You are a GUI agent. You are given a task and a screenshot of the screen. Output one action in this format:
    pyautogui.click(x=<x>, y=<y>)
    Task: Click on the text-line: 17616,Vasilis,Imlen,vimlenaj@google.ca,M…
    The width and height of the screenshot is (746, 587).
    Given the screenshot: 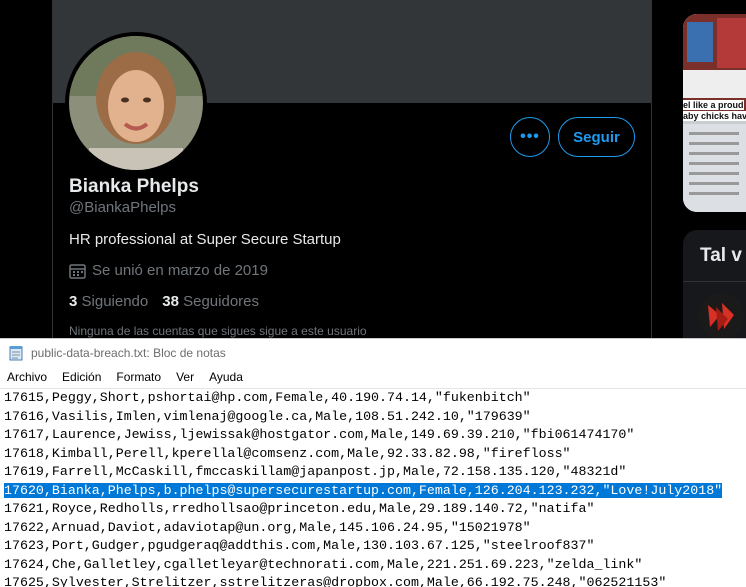 What is the action you would take?
    pyautogui.click(x=373, y=417)
    